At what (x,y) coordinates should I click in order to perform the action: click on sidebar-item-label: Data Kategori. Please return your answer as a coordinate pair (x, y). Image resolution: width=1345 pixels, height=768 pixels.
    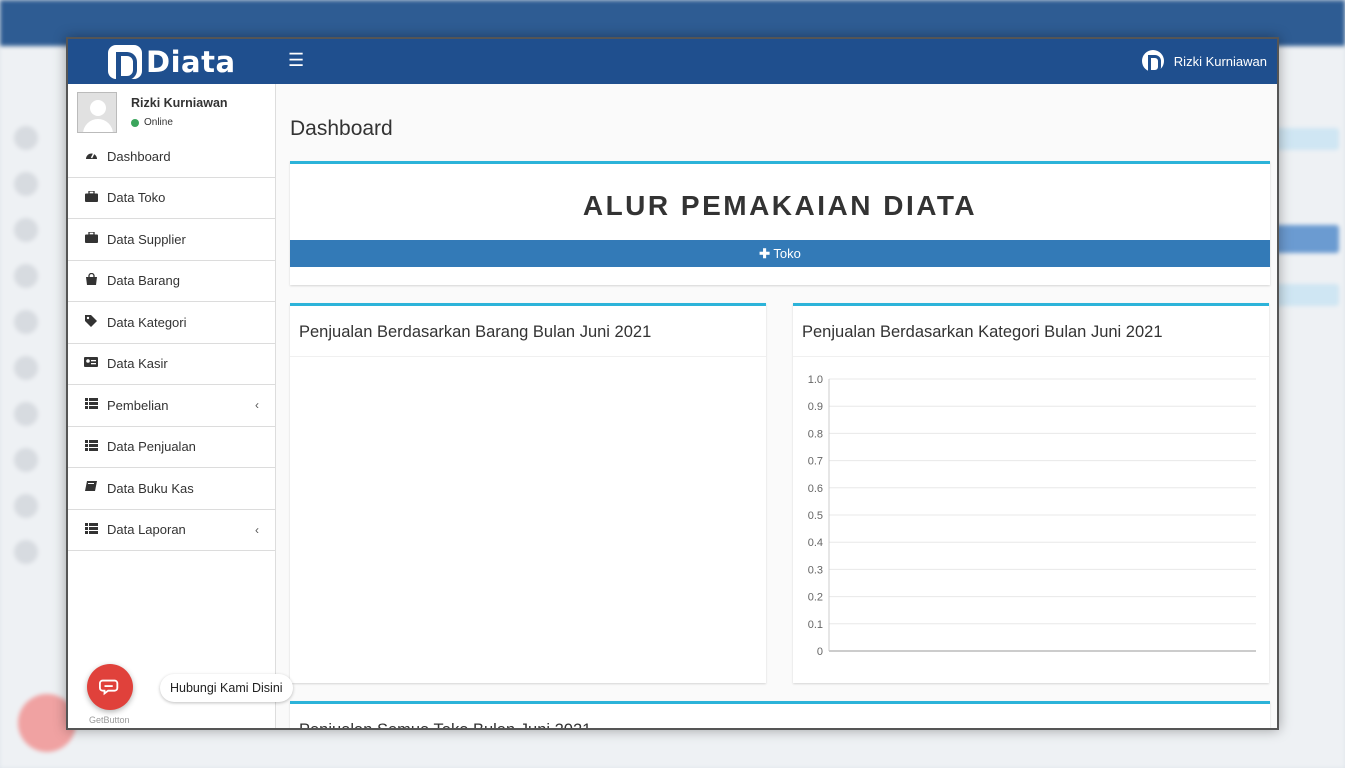
    Looking at the image, I should click on (147, 322).